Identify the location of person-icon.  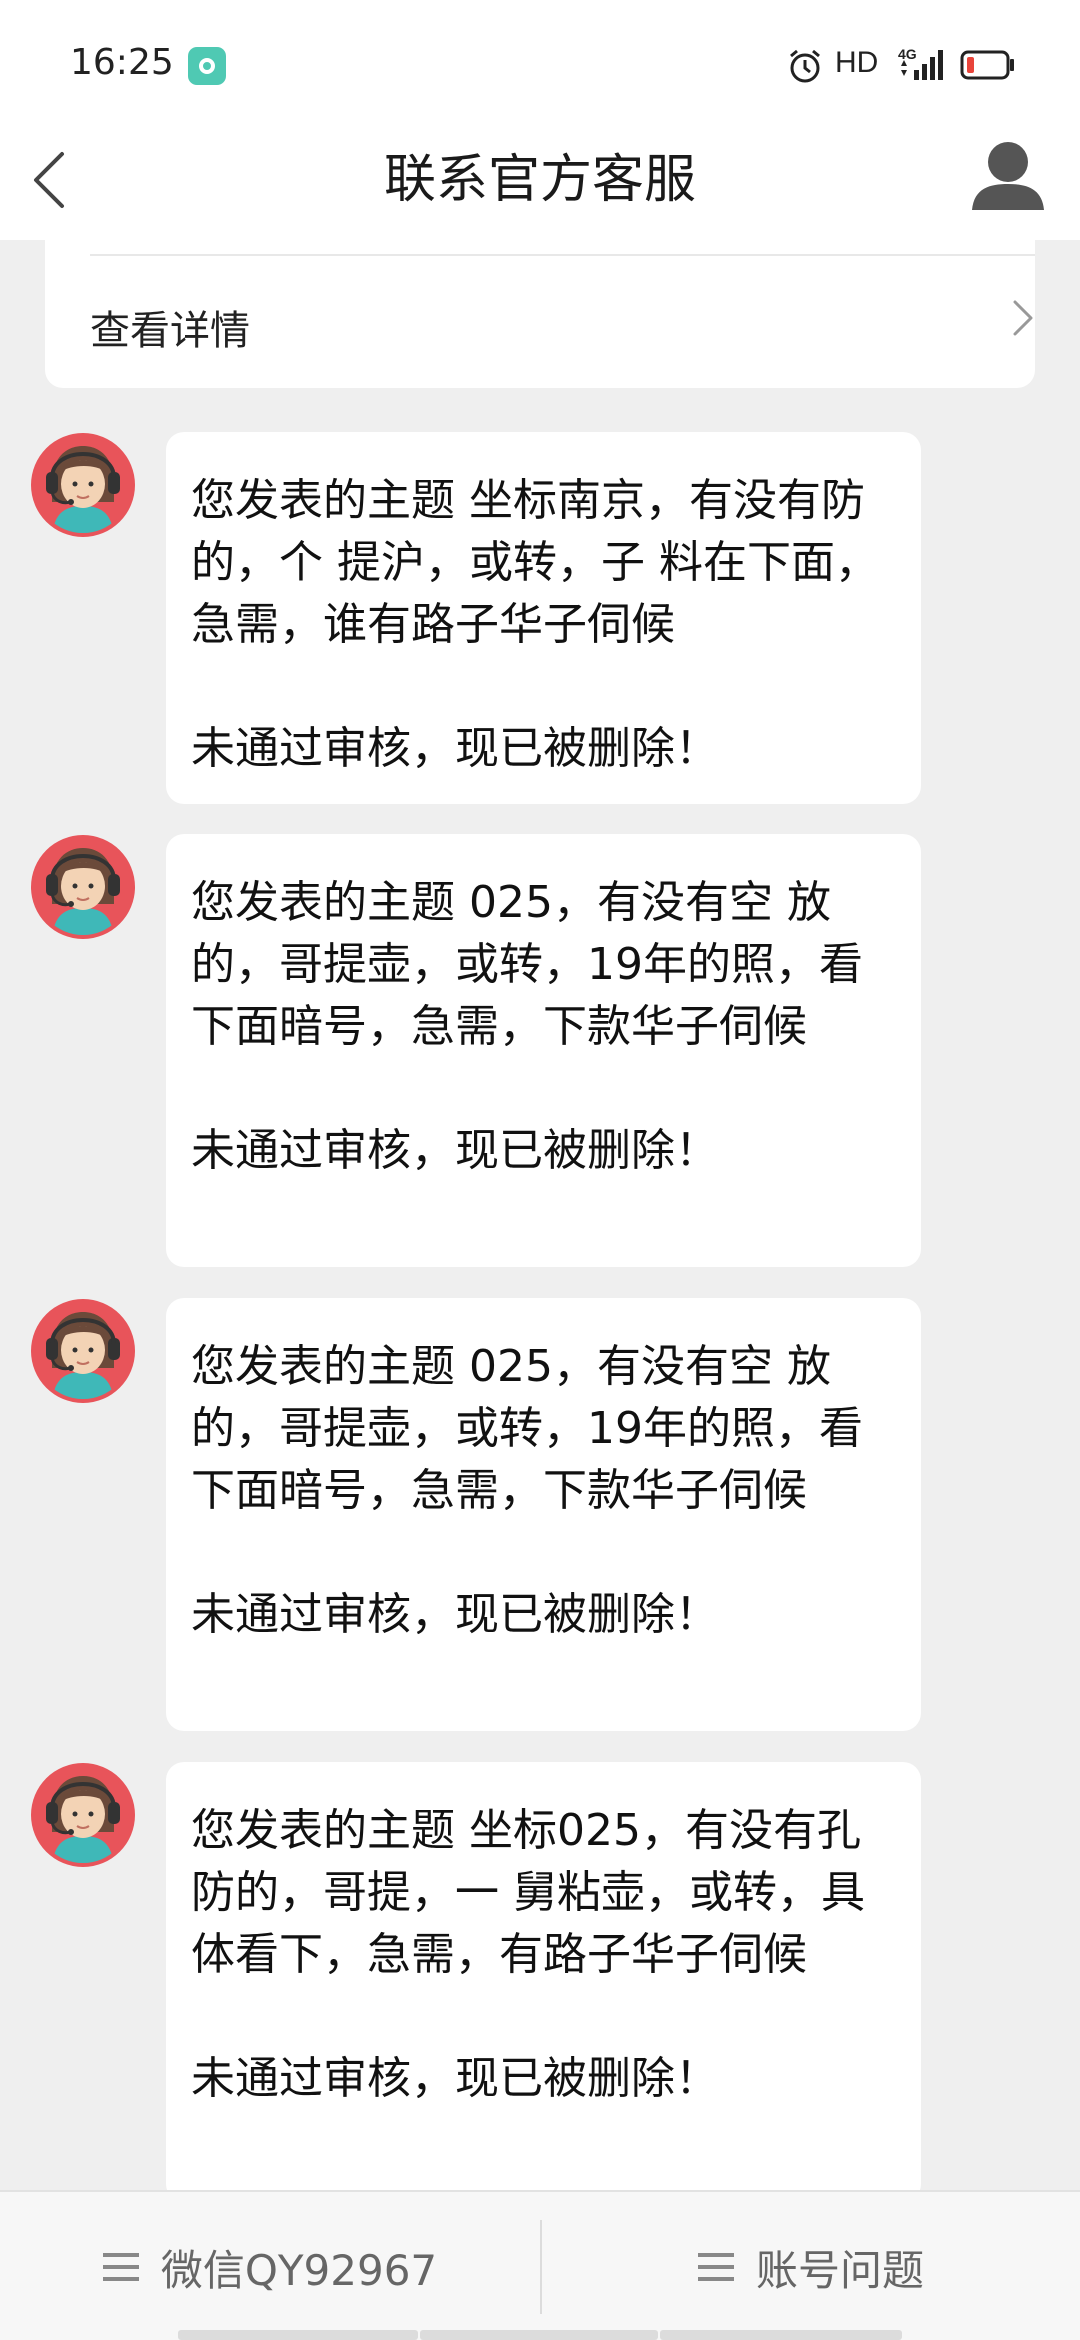
(1008, 176).